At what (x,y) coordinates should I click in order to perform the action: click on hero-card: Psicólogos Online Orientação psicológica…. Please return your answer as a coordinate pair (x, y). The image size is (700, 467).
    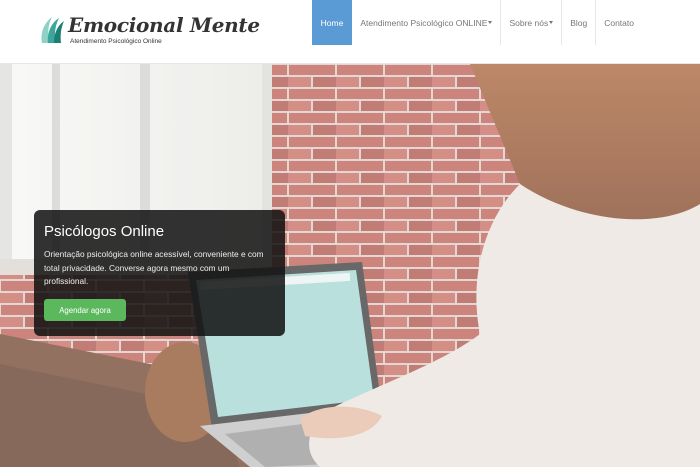
    Looking at the image, I should click on (159, 273).